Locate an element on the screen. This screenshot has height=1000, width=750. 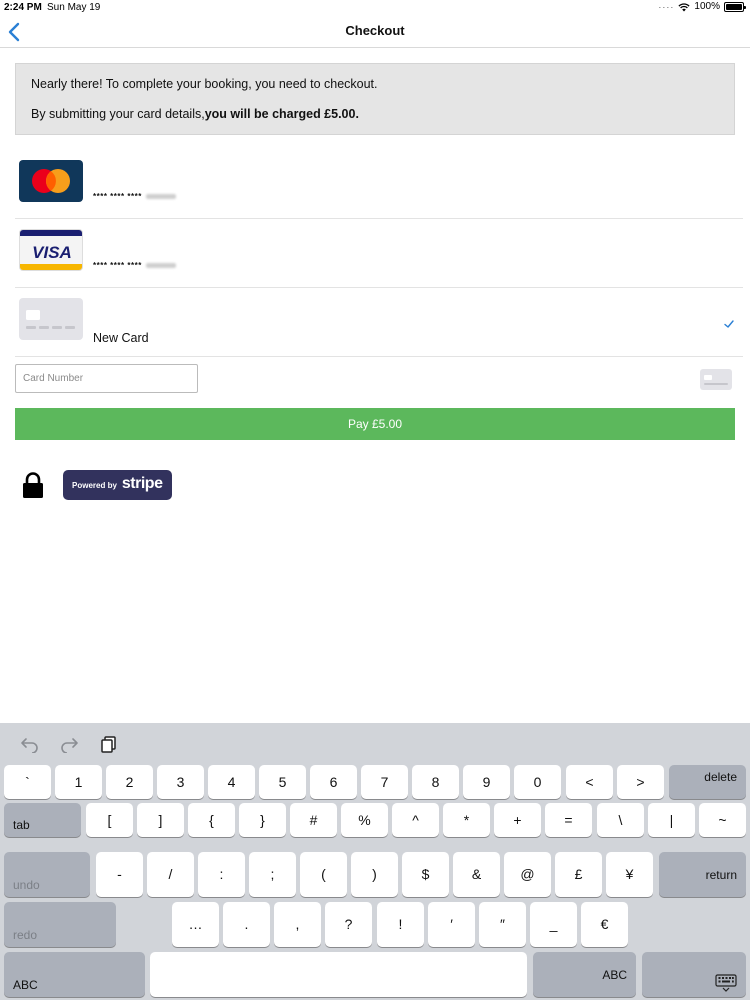
stripe-logo: stripe is located at coordinates (142, 483).